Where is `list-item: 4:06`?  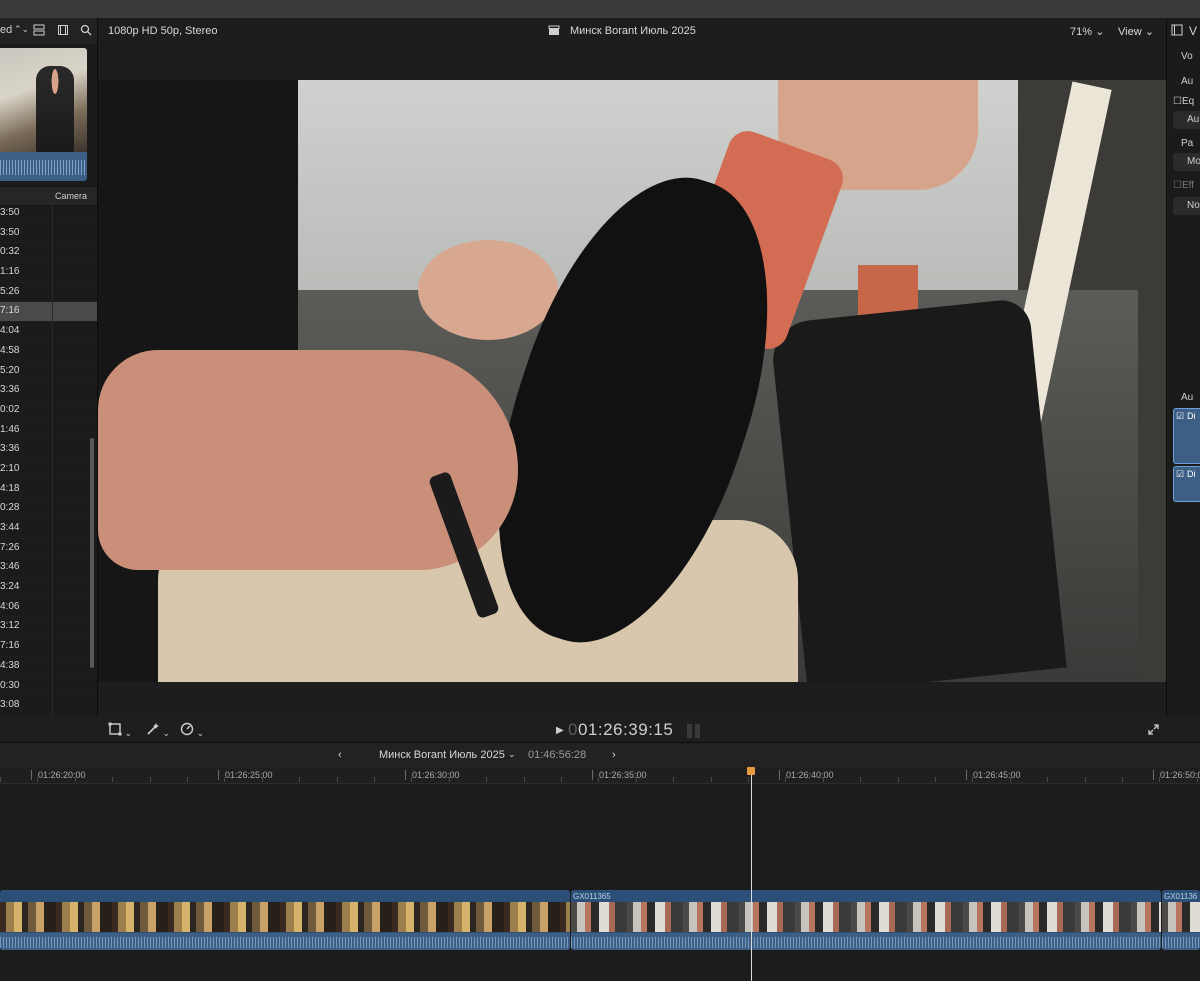 list-item: 4:06 is located at coordinates (48, 607).